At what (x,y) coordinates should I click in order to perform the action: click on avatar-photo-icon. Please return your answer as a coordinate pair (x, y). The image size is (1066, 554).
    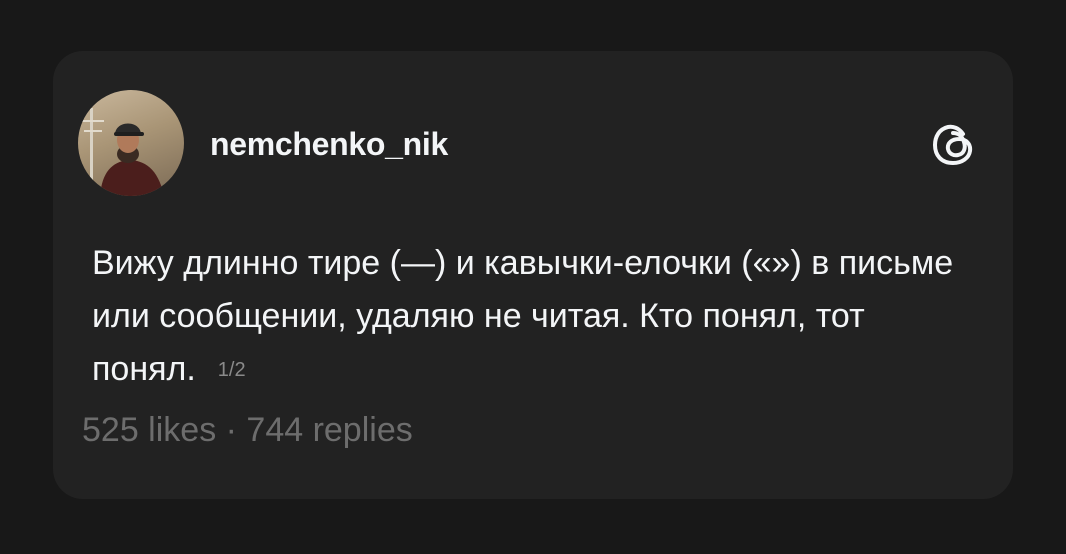
    Looking at the image, I should click on (123, 152).